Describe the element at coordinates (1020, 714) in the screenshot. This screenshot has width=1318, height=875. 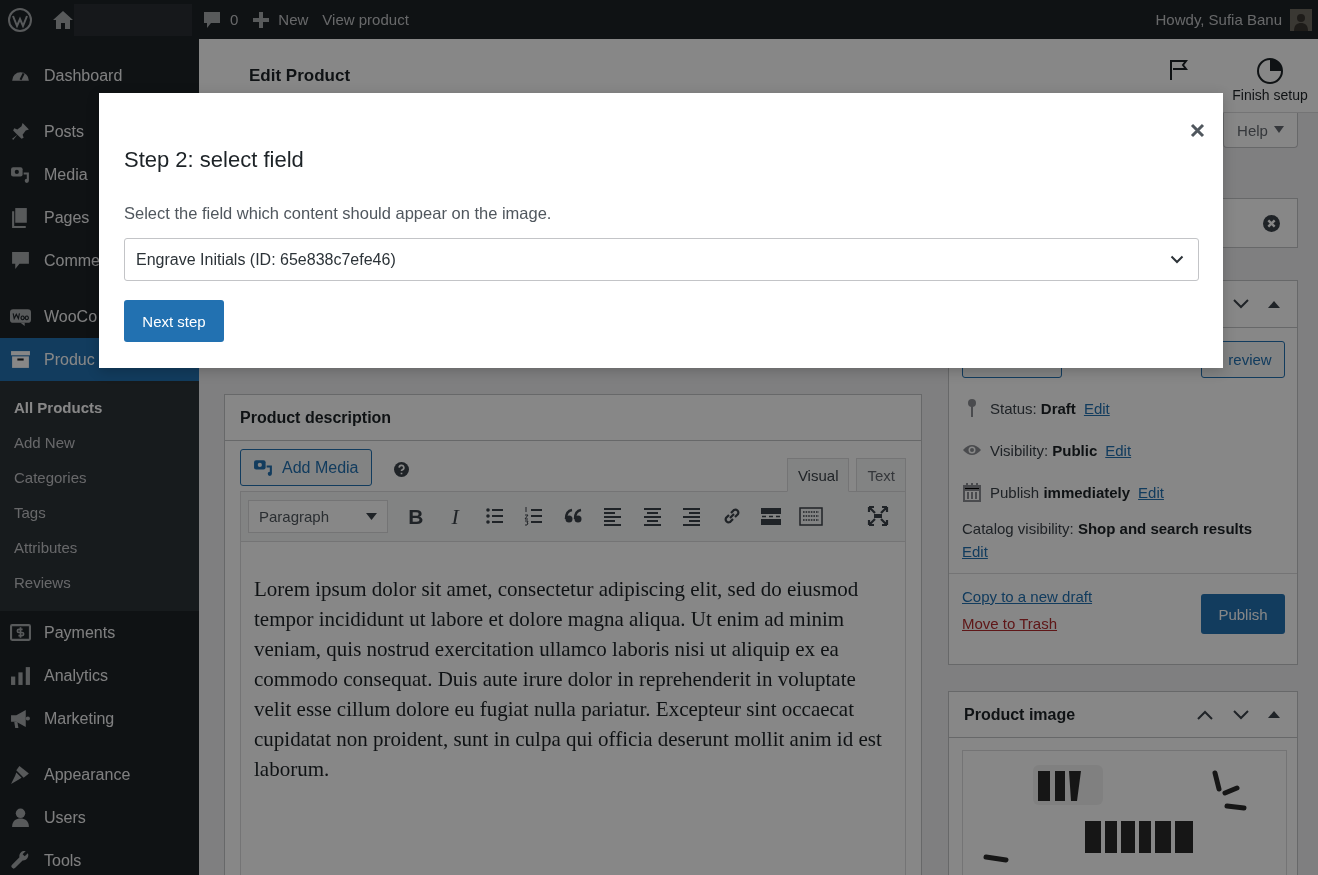
I see `panel-title: Product image` at that location.